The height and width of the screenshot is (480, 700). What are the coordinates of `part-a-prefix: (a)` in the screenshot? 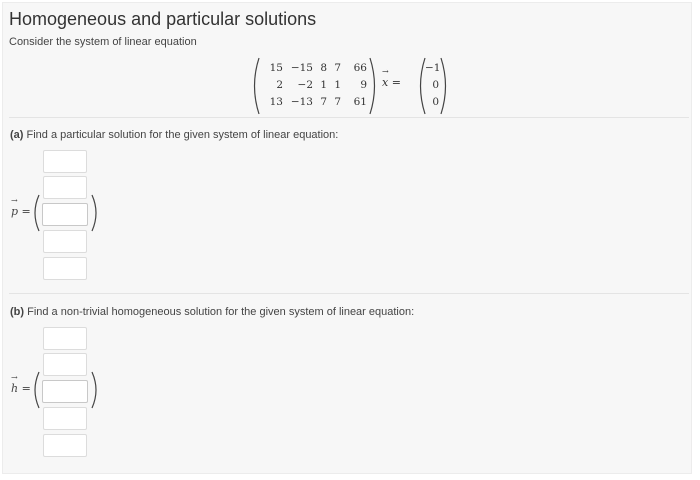 It's located at (17, 135).